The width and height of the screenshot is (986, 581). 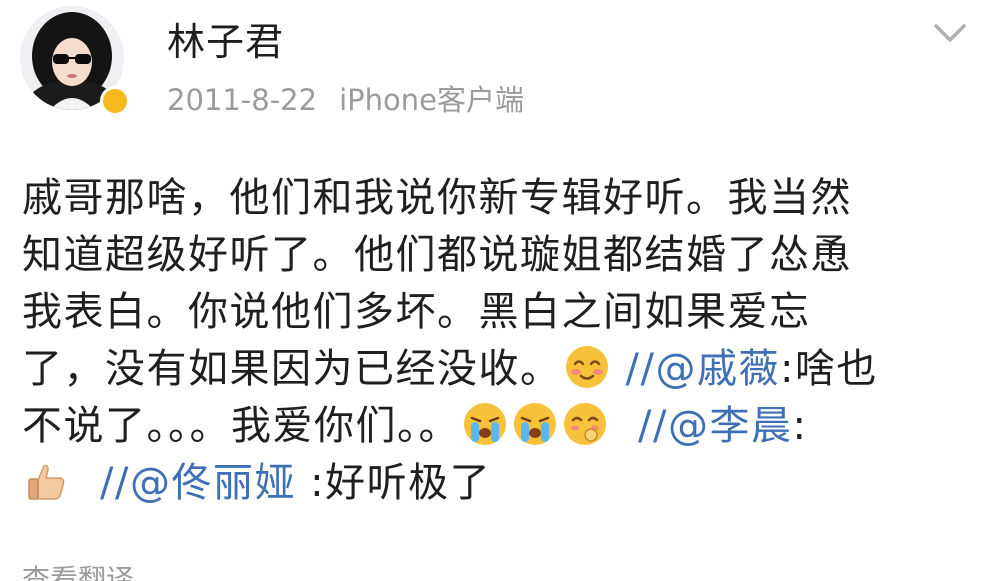 I want to click on post-line-text: 了，没有如果因为已经没收。, so click(x=292, y=369).